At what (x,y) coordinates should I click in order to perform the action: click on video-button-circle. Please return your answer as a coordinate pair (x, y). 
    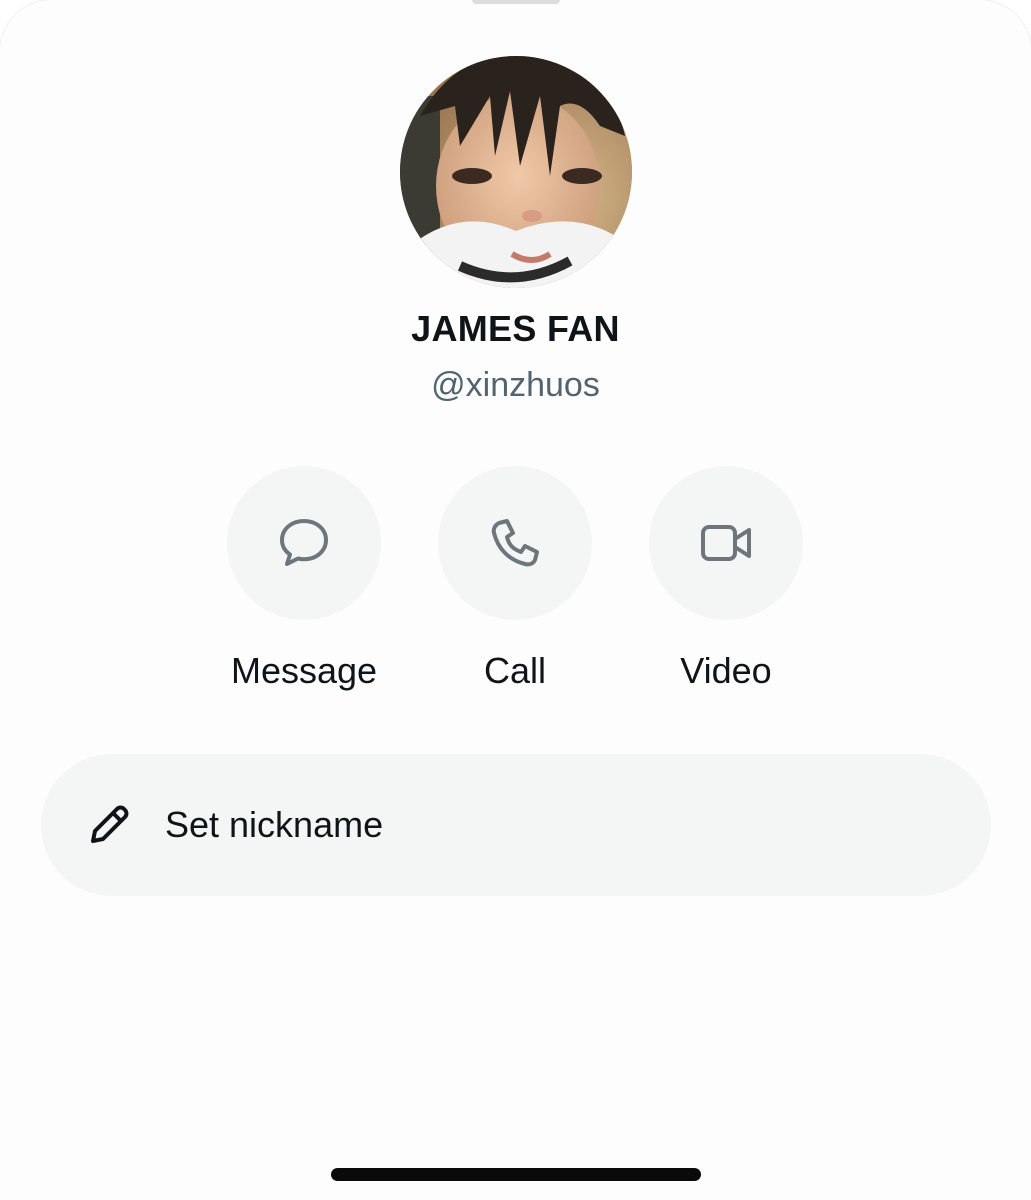
    Looking at the image, I should click on (726, 543).